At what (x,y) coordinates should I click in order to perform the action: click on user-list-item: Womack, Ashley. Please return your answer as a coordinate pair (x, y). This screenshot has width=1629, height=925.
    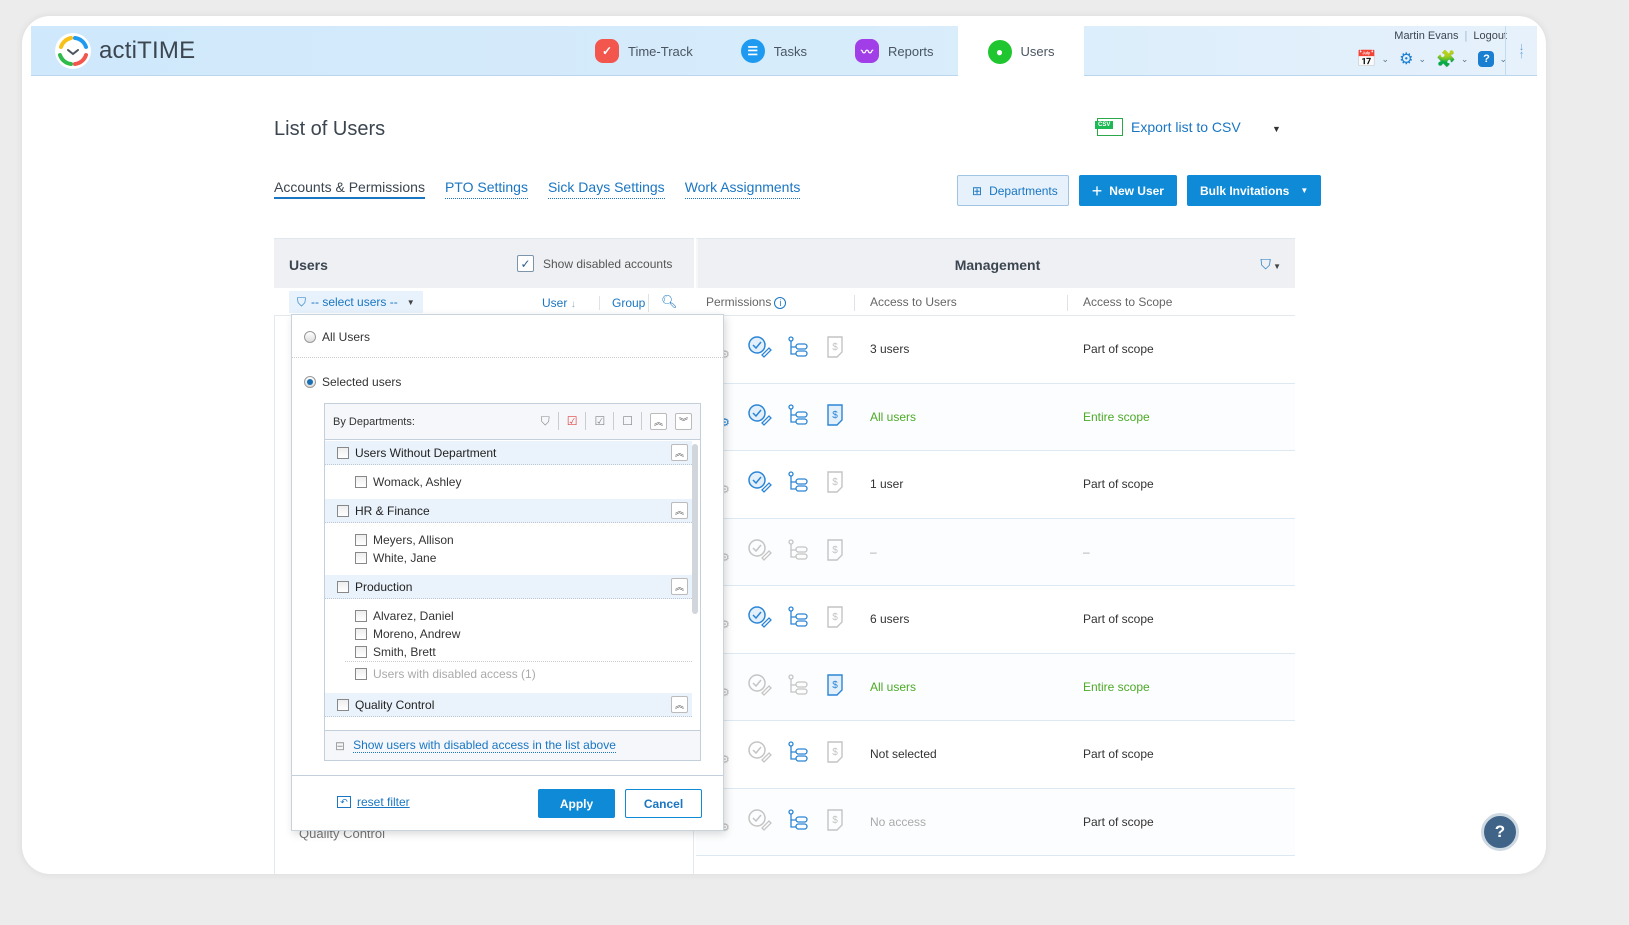
    Looking at the image, I should click on (508, 482).